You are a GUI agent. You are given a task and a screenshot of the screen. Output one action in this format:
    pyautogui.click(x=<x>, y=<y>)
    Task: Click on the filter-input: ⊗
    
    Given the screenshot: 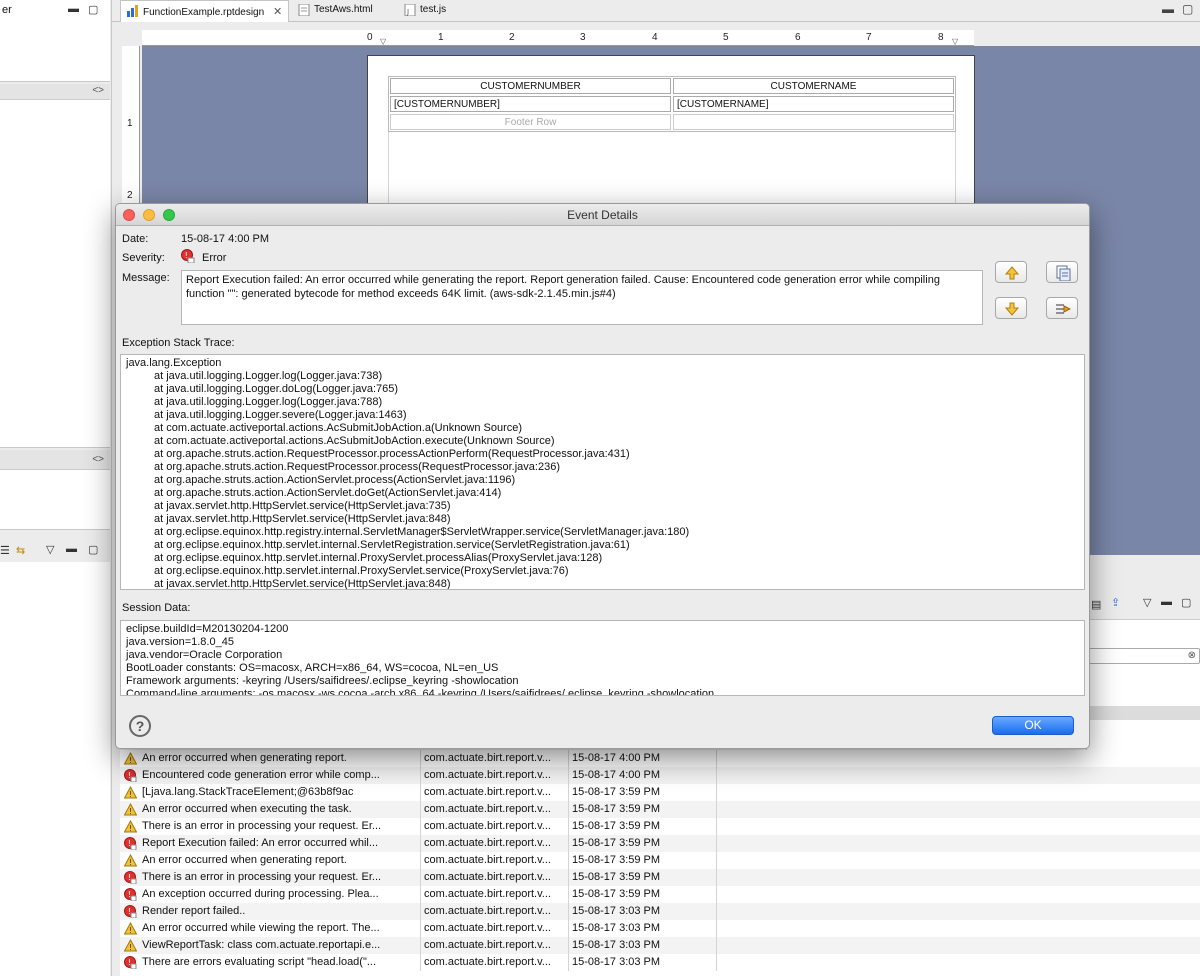 What is the action you would take?
    pyautogui.click(x=1144, y=656)
    